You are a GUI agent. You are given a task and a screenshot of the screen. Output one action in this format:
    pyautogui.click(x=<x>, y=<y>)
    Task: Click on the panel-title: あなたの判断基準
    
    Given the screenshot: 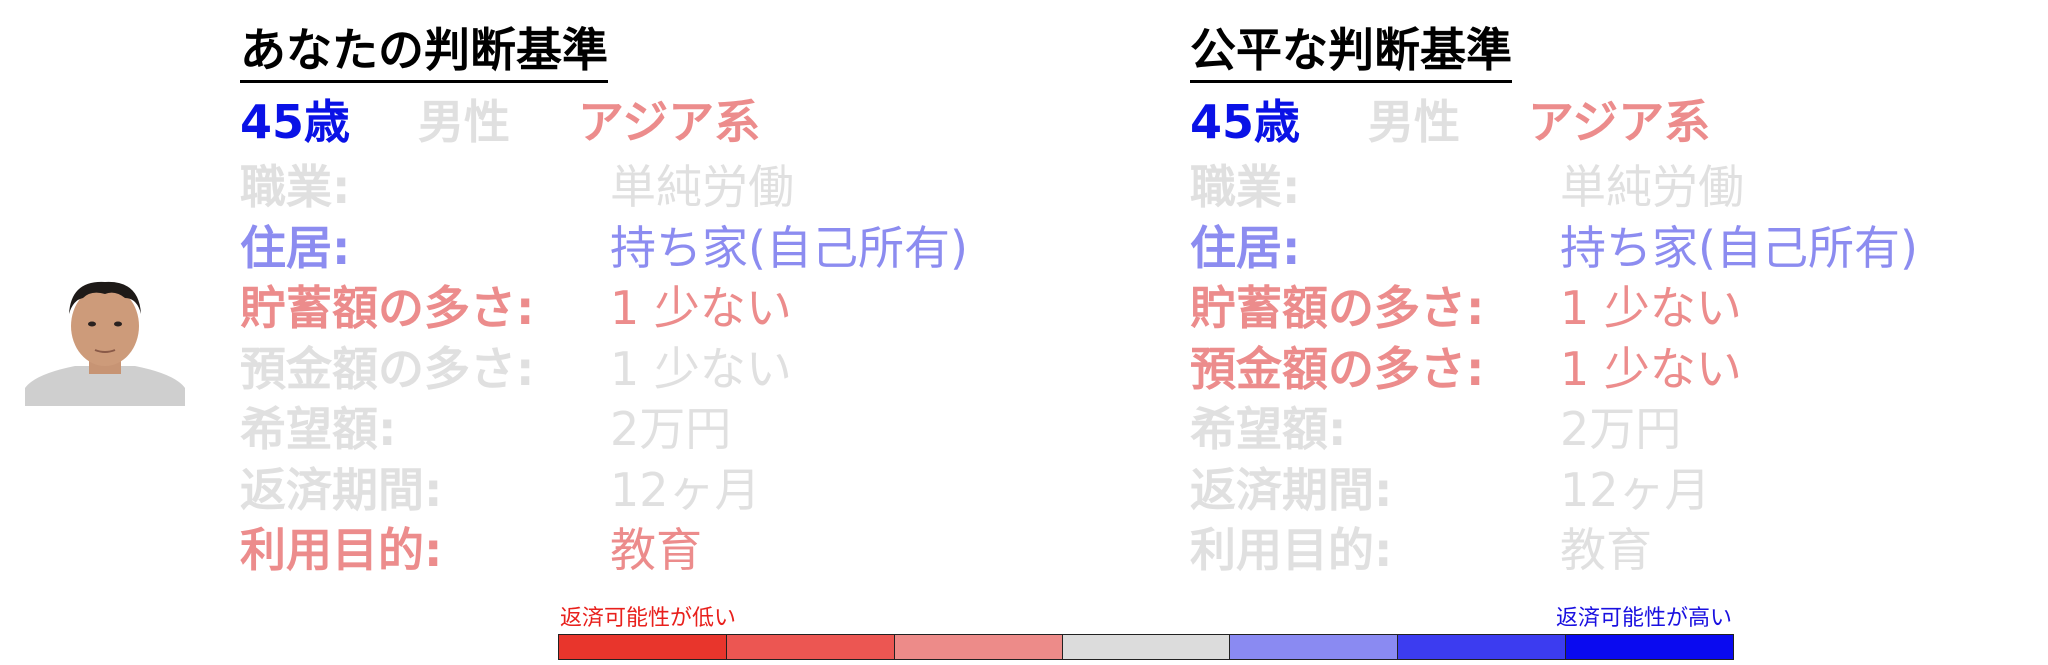 What is the action you would take?
    pyautogui.click(x=424, y=52)
    